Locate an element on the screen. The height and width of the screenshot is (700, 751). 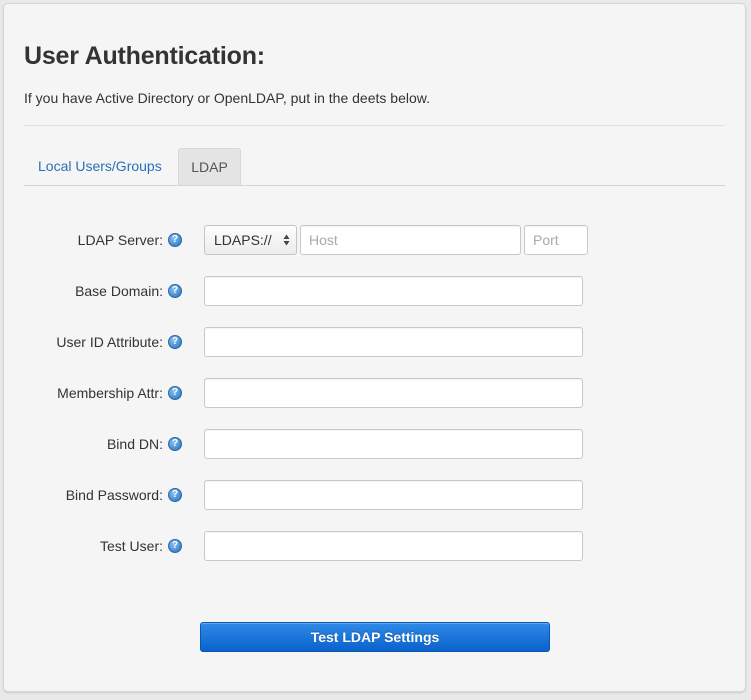
membership-attr-label: Membership Attr: is located at coordinates (110, 393).